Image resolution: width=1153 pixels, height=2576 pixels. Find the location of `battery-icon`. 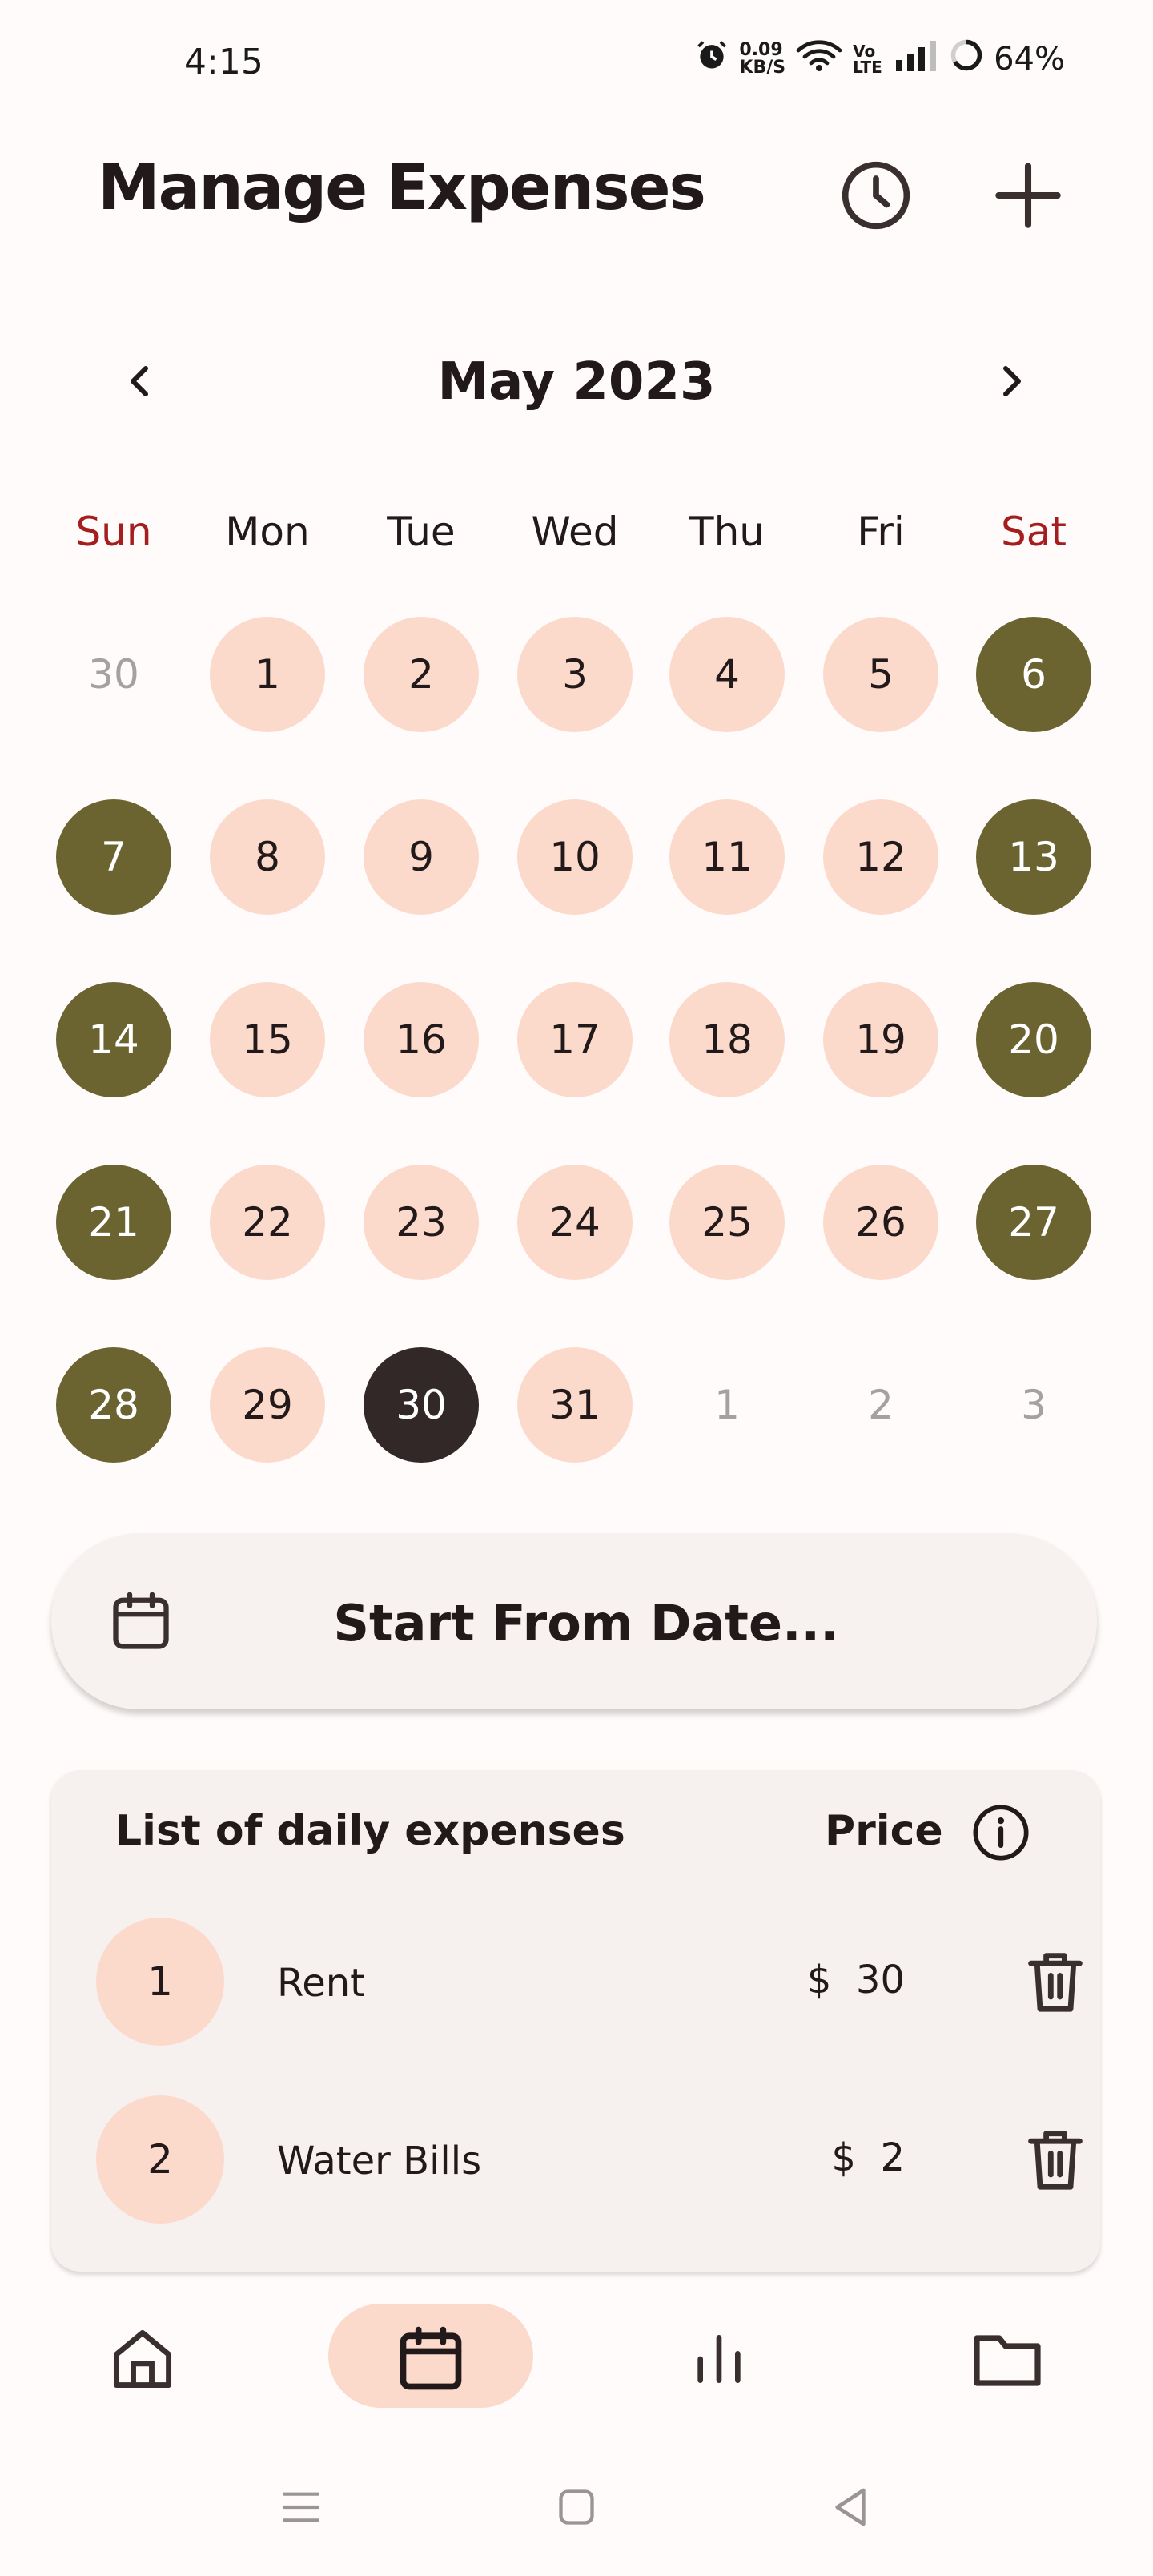

battery-icon is located at coordinates (967, 59).